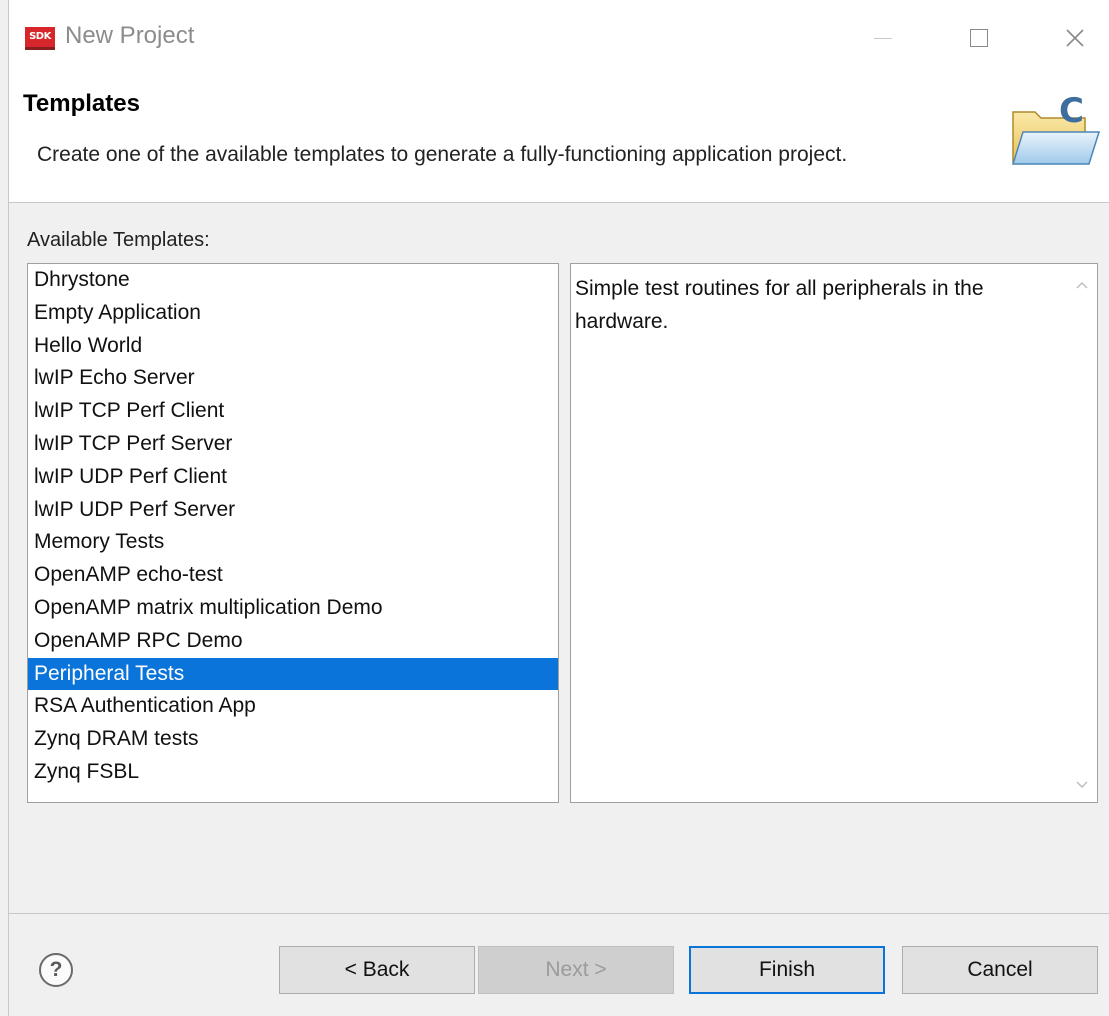 This screenshot has height=1016, width=1109. What do you see at coordinates (787, 970) in the screenshot?
I see `finish-button: Finish` at bounding box center [787, 970].